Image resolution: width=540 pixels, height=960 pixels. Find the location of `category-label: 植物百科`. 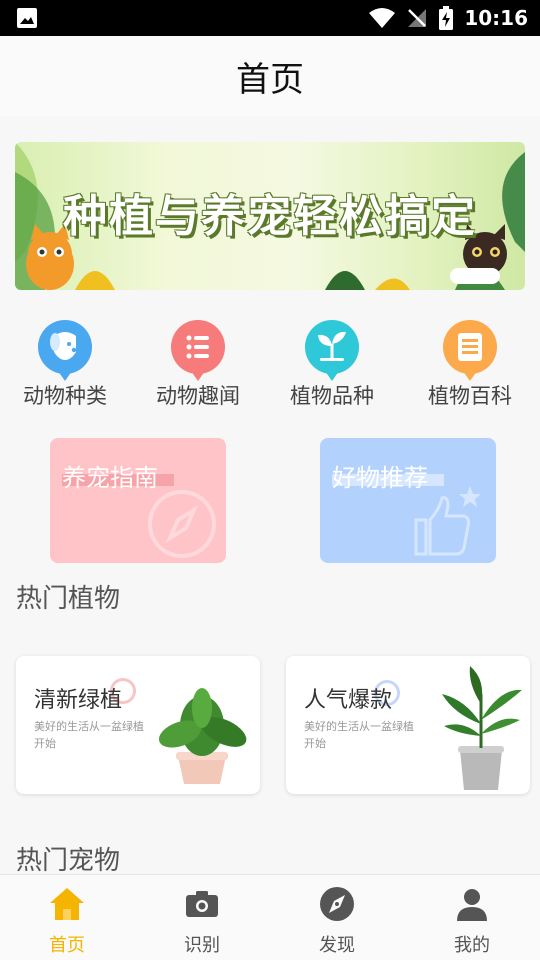

category-label: 植物百科 is located at coordinates (470, 396).